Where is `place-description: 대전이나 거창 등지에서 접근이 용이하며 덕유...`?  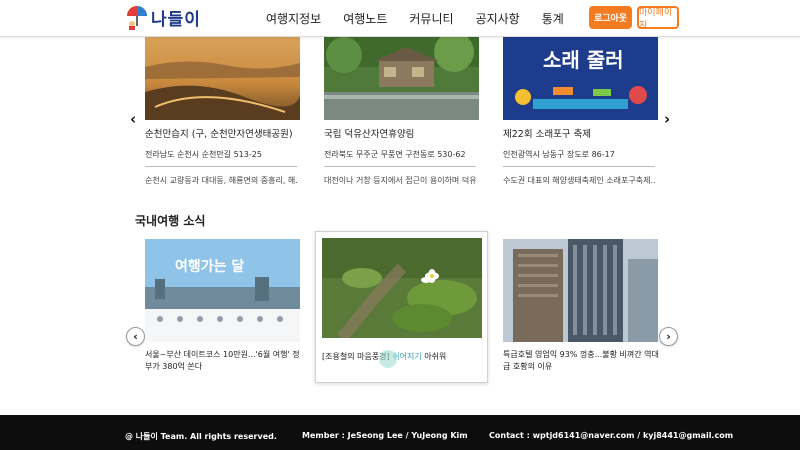 place-description: 대전이나 거창 등지에서 접근이 용이하며 덕유... is located at coordinates (400, 180).